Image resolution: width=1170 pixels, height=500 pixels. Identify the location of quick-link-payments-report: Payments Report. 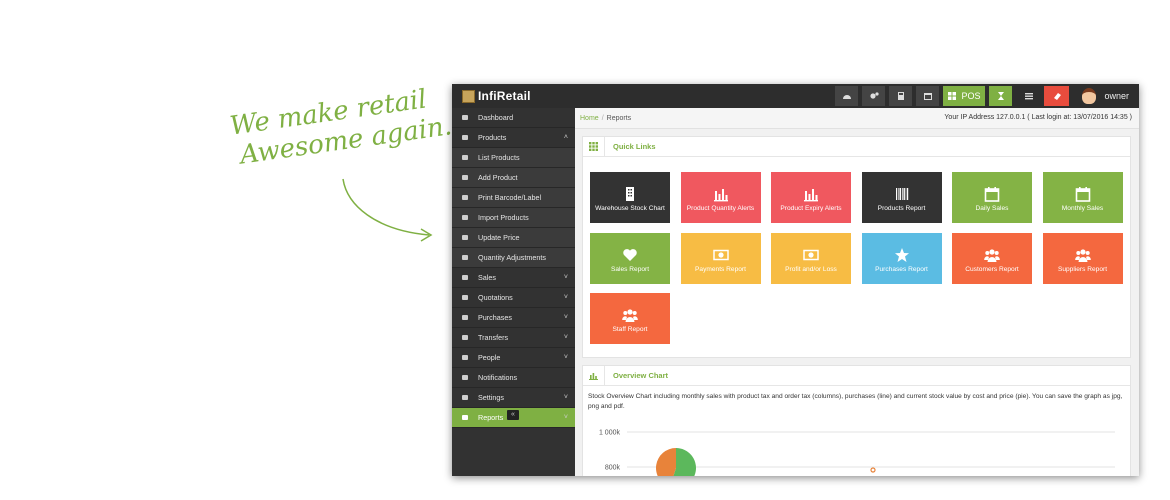
(720, 258).